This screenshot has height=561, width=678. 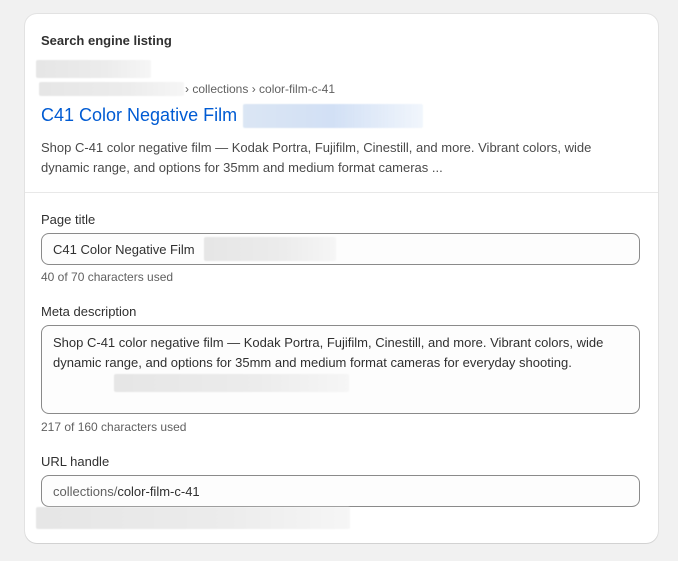 I want to click on url-handle-value: color-film-c-41, so click(x=158, y=491).